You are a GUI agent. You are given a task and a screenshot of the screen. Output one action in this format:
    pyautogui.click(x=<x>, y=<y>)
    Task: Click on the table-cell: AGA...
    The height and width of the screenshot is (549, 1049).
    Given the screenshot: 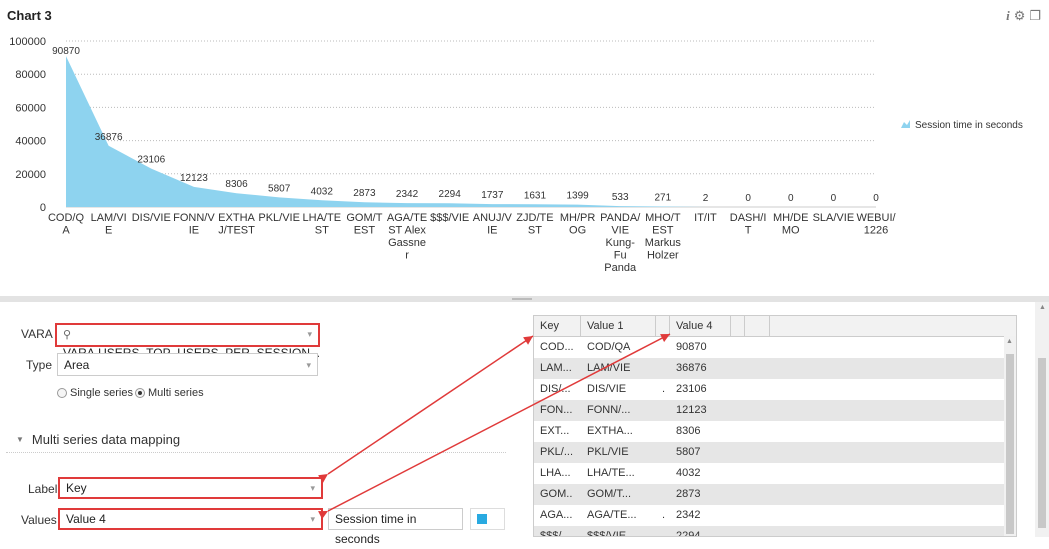 What is the action you would take?
    pyautogui.click(x=556, y=515)
    